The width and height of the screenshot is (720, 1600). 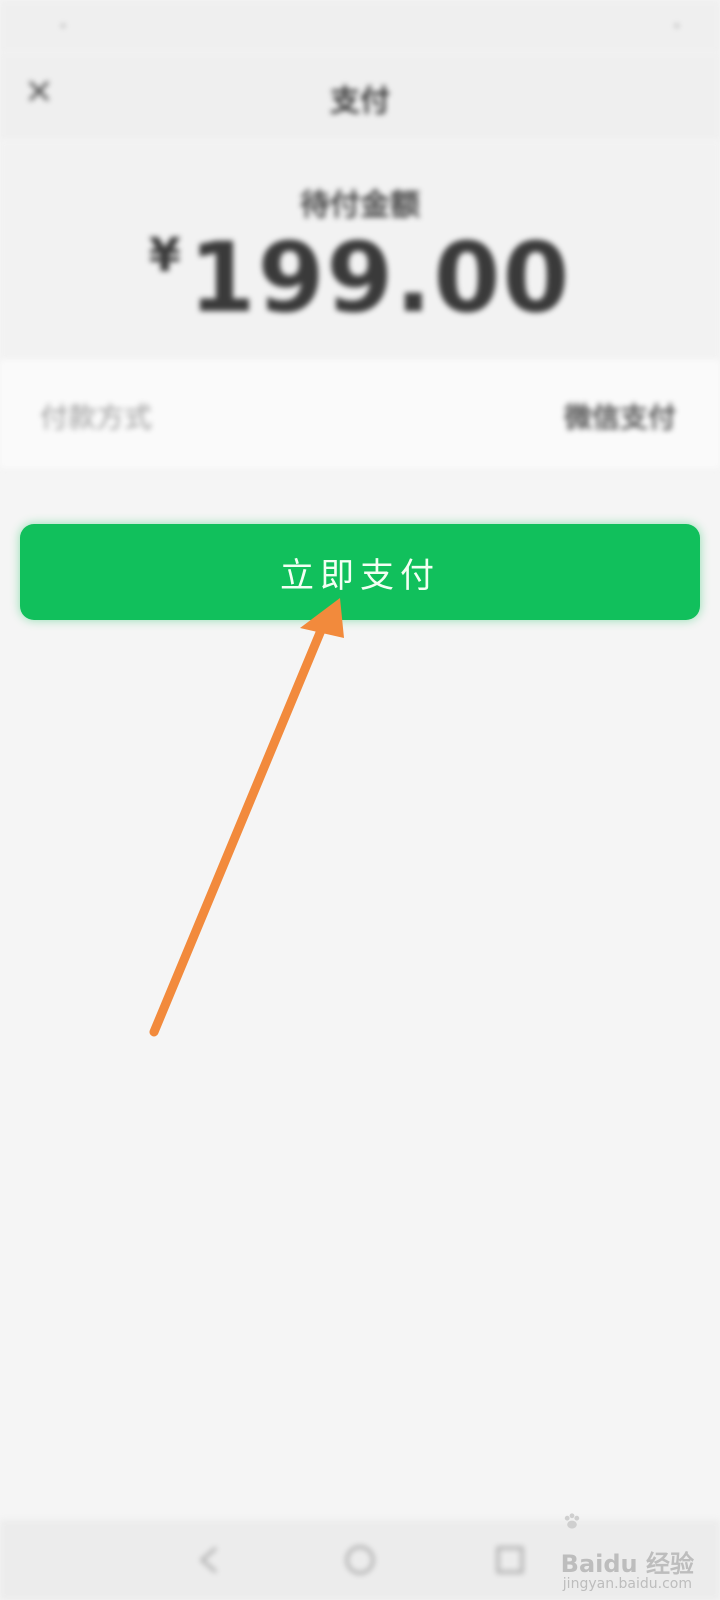 I want to click on payment-method-row: 付款方式 微信支付, so click(x=360, y=414).